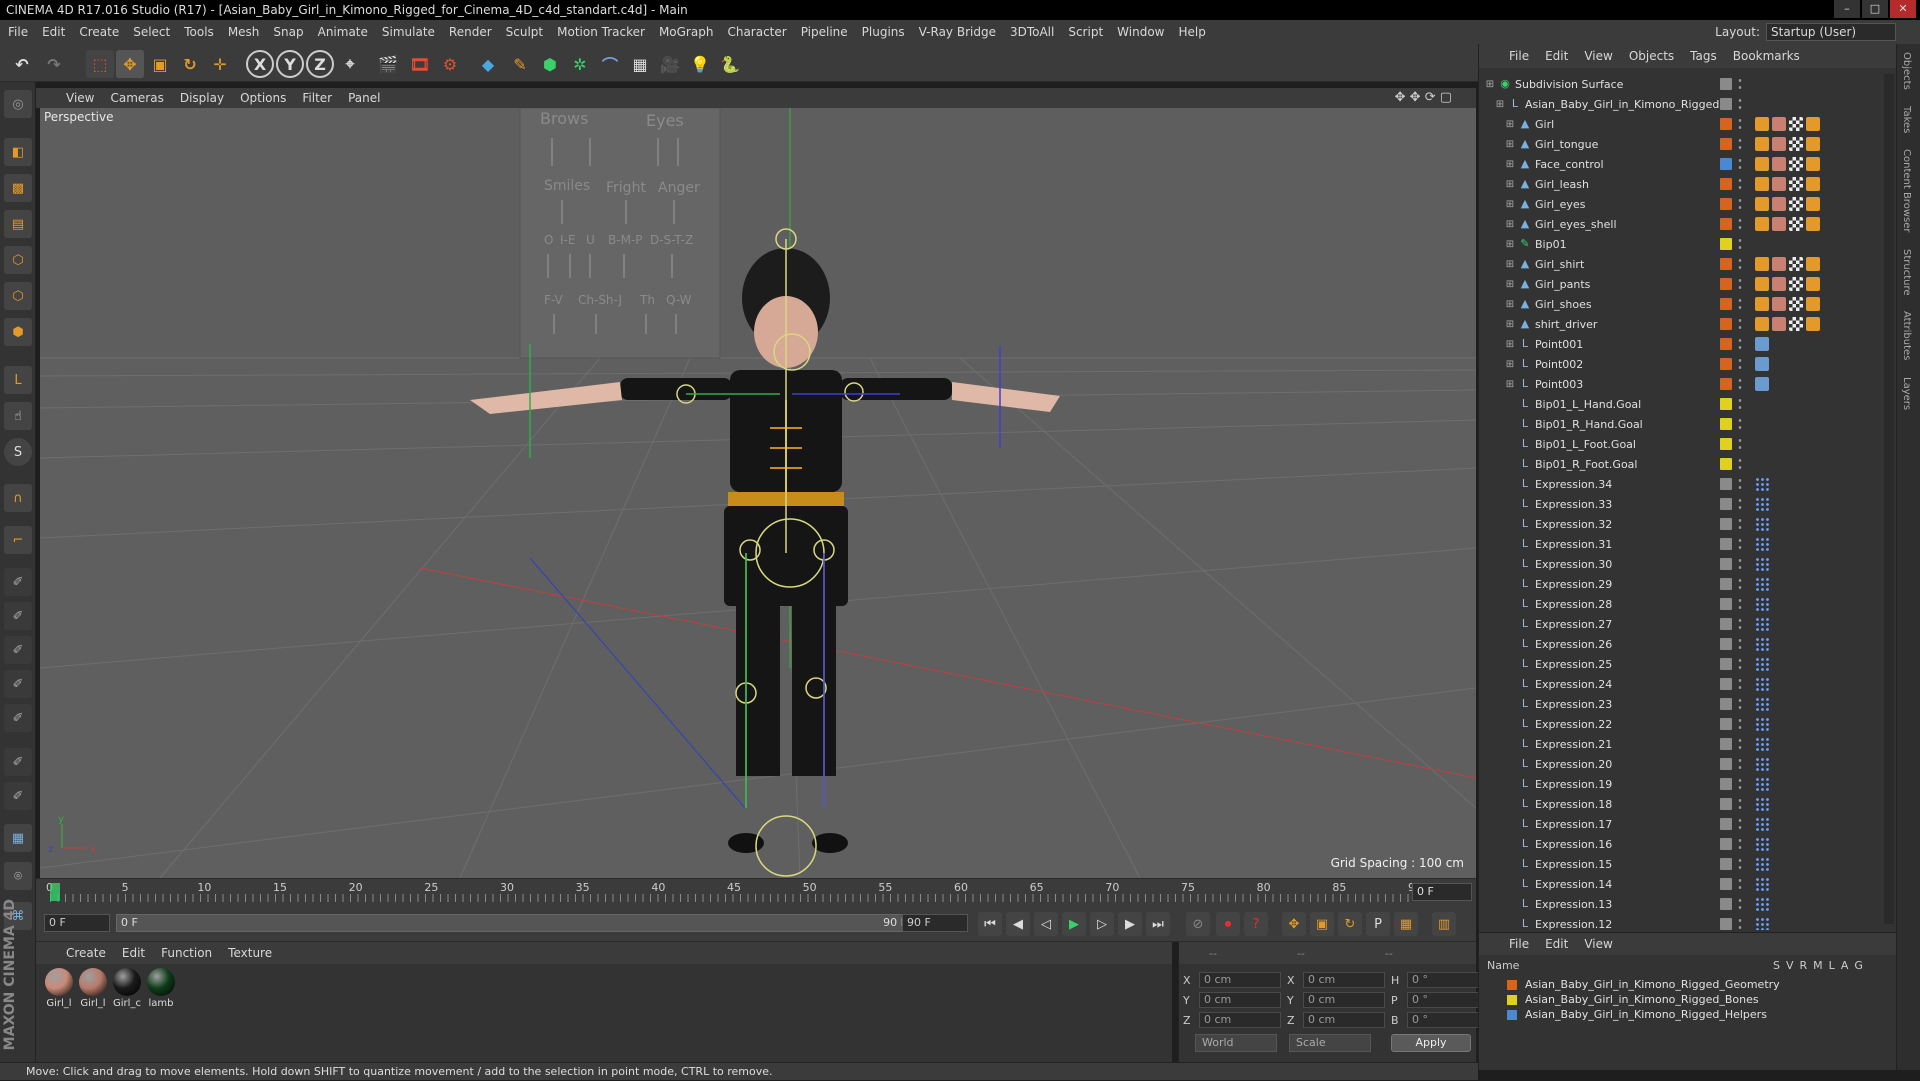 Image resolution: width=1920 pixels, height=1081 pixels. Describe the element at coordinates (1889, 499) in the screenshot. I see `object-scrollbar` at that location.